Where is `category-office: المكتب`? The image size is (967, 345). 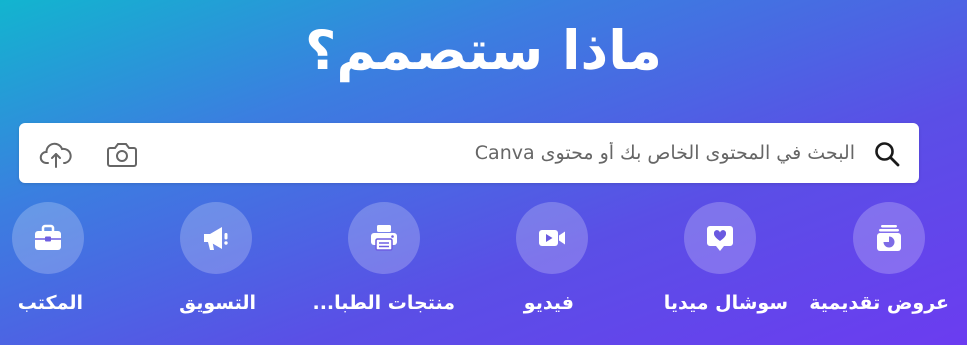 category-office: المكتب is located at coordinates (59, 267).